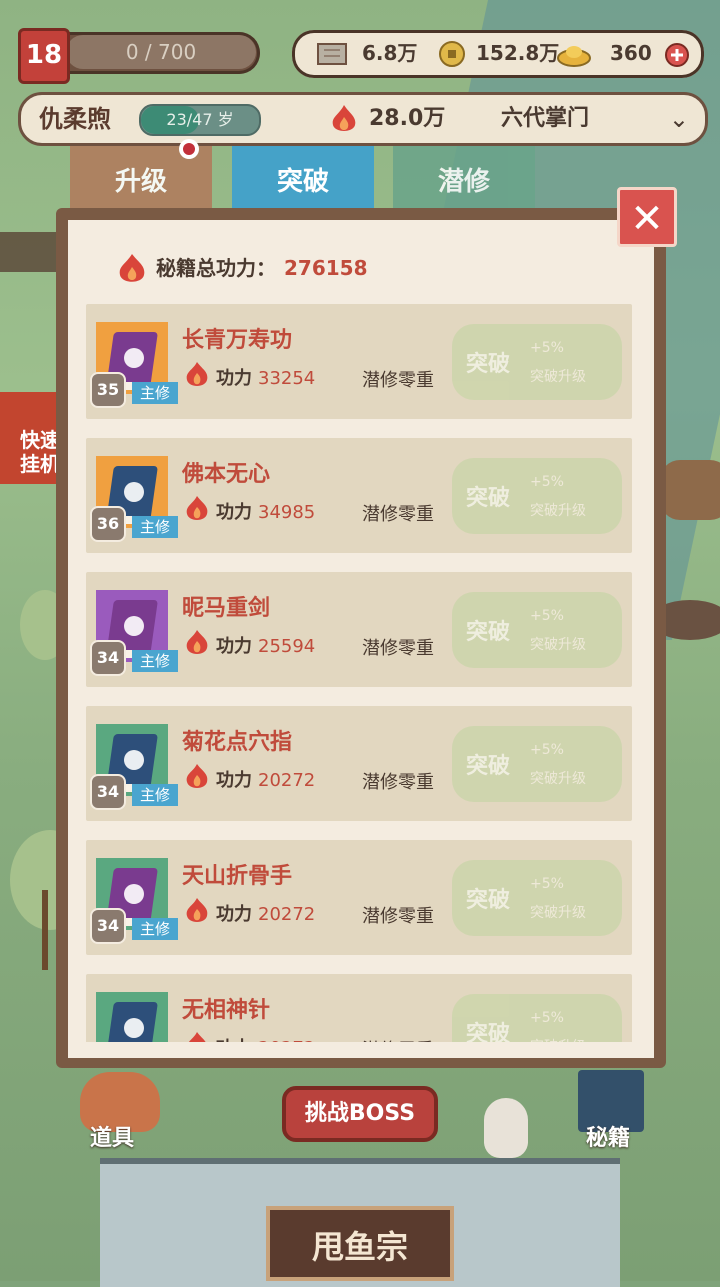  Describe the element at coordinates (287, 378) in the screenshot. I see `power-value: 33254` at that location.